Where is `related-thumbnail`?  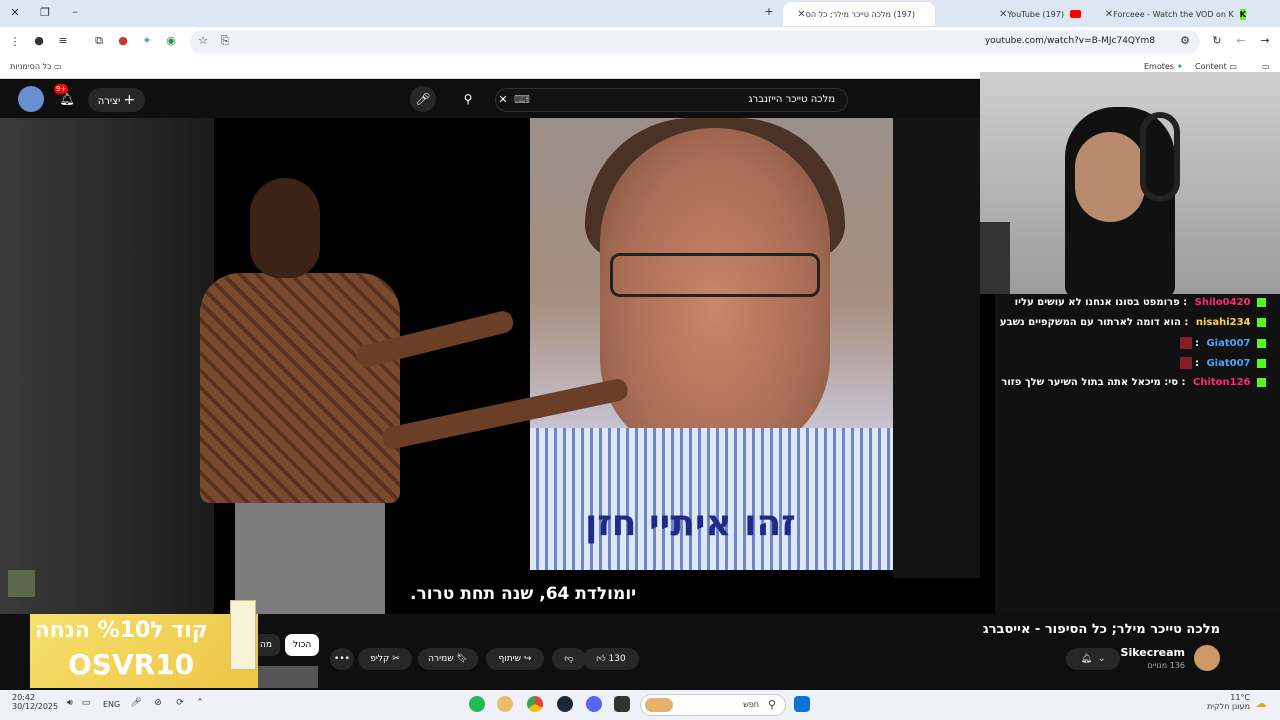
related-thumbnail is located at coordinates (285, 677).